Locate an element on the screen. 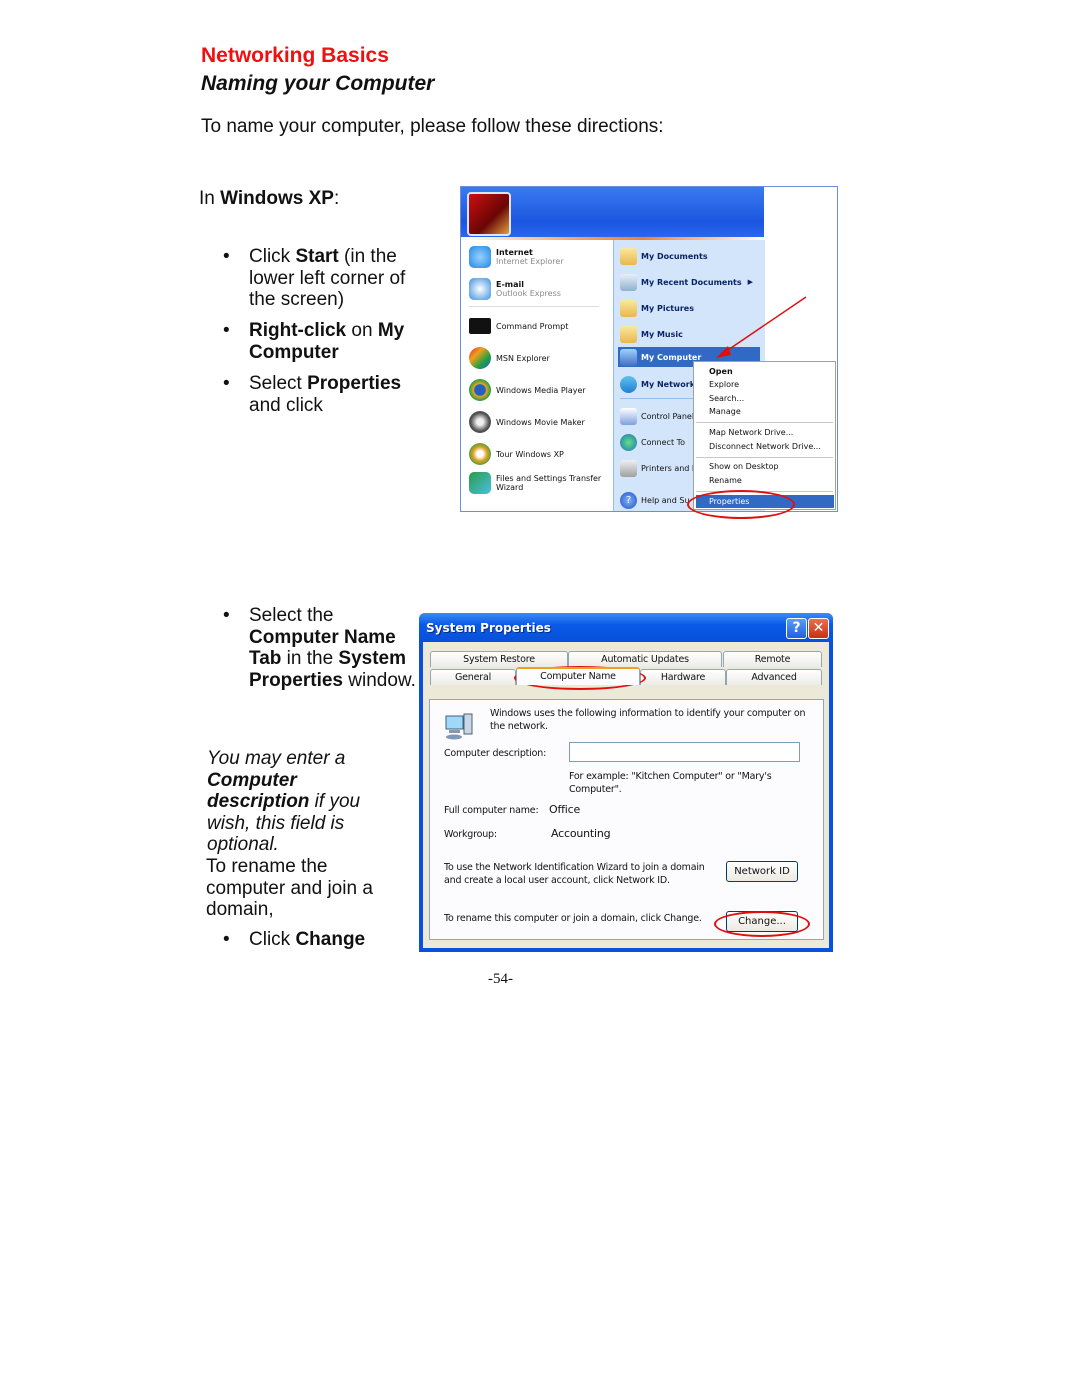 The image size is (1080, 1397). help-icon: ? is located at coordinates (628, 500).